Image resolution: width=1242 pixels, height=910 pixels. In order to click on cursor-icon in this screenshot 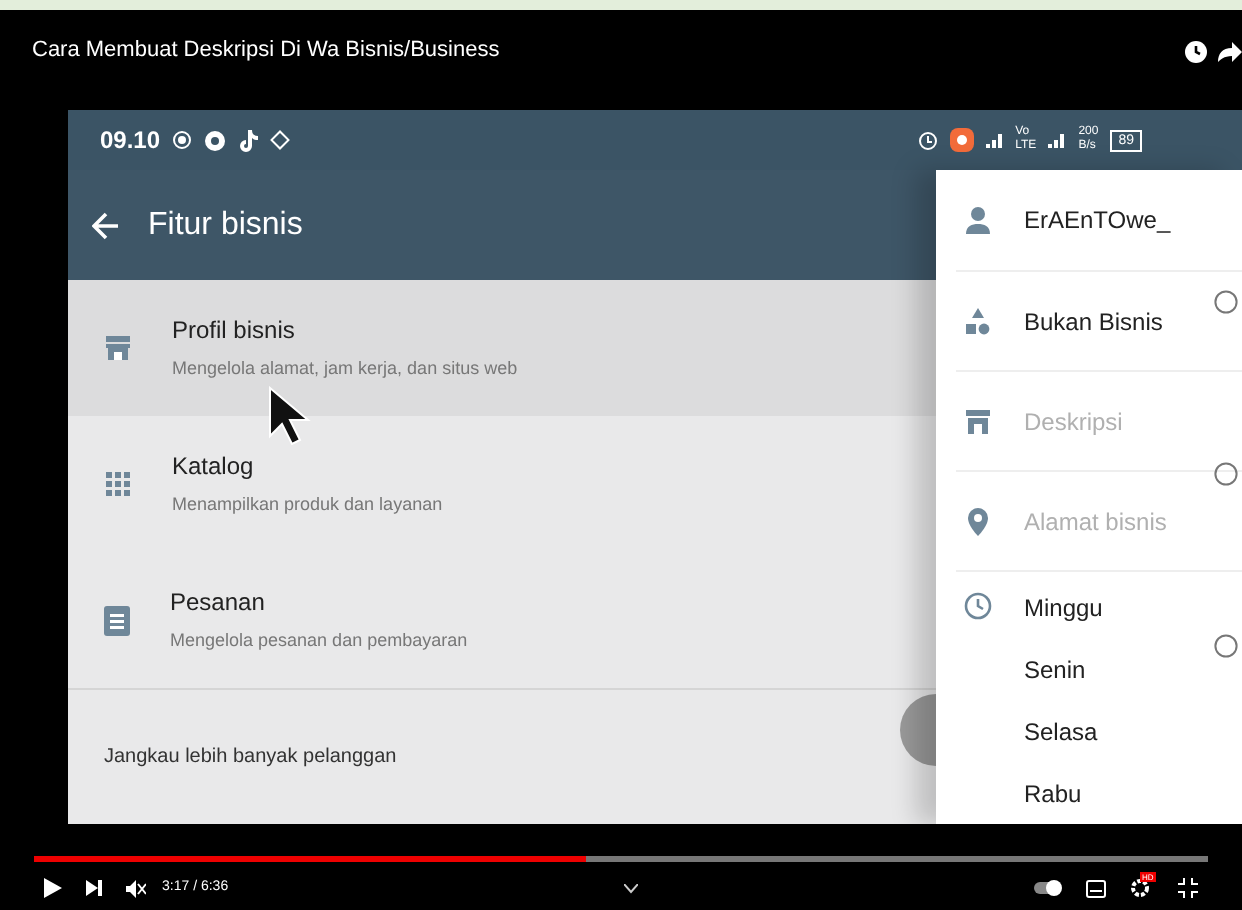, I will do `click(290, 416)`.